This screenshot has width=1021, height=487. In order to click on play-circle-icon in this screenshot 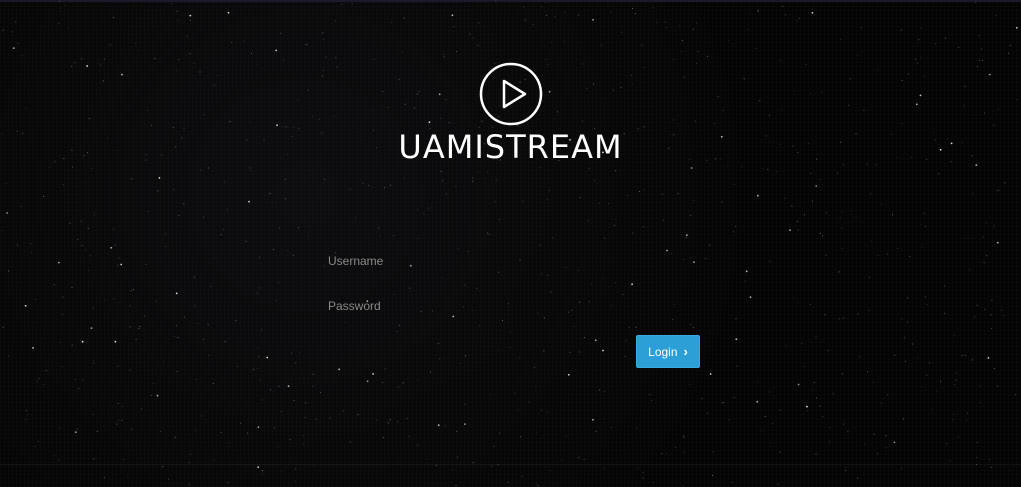, I will do `click(511, 94)`.